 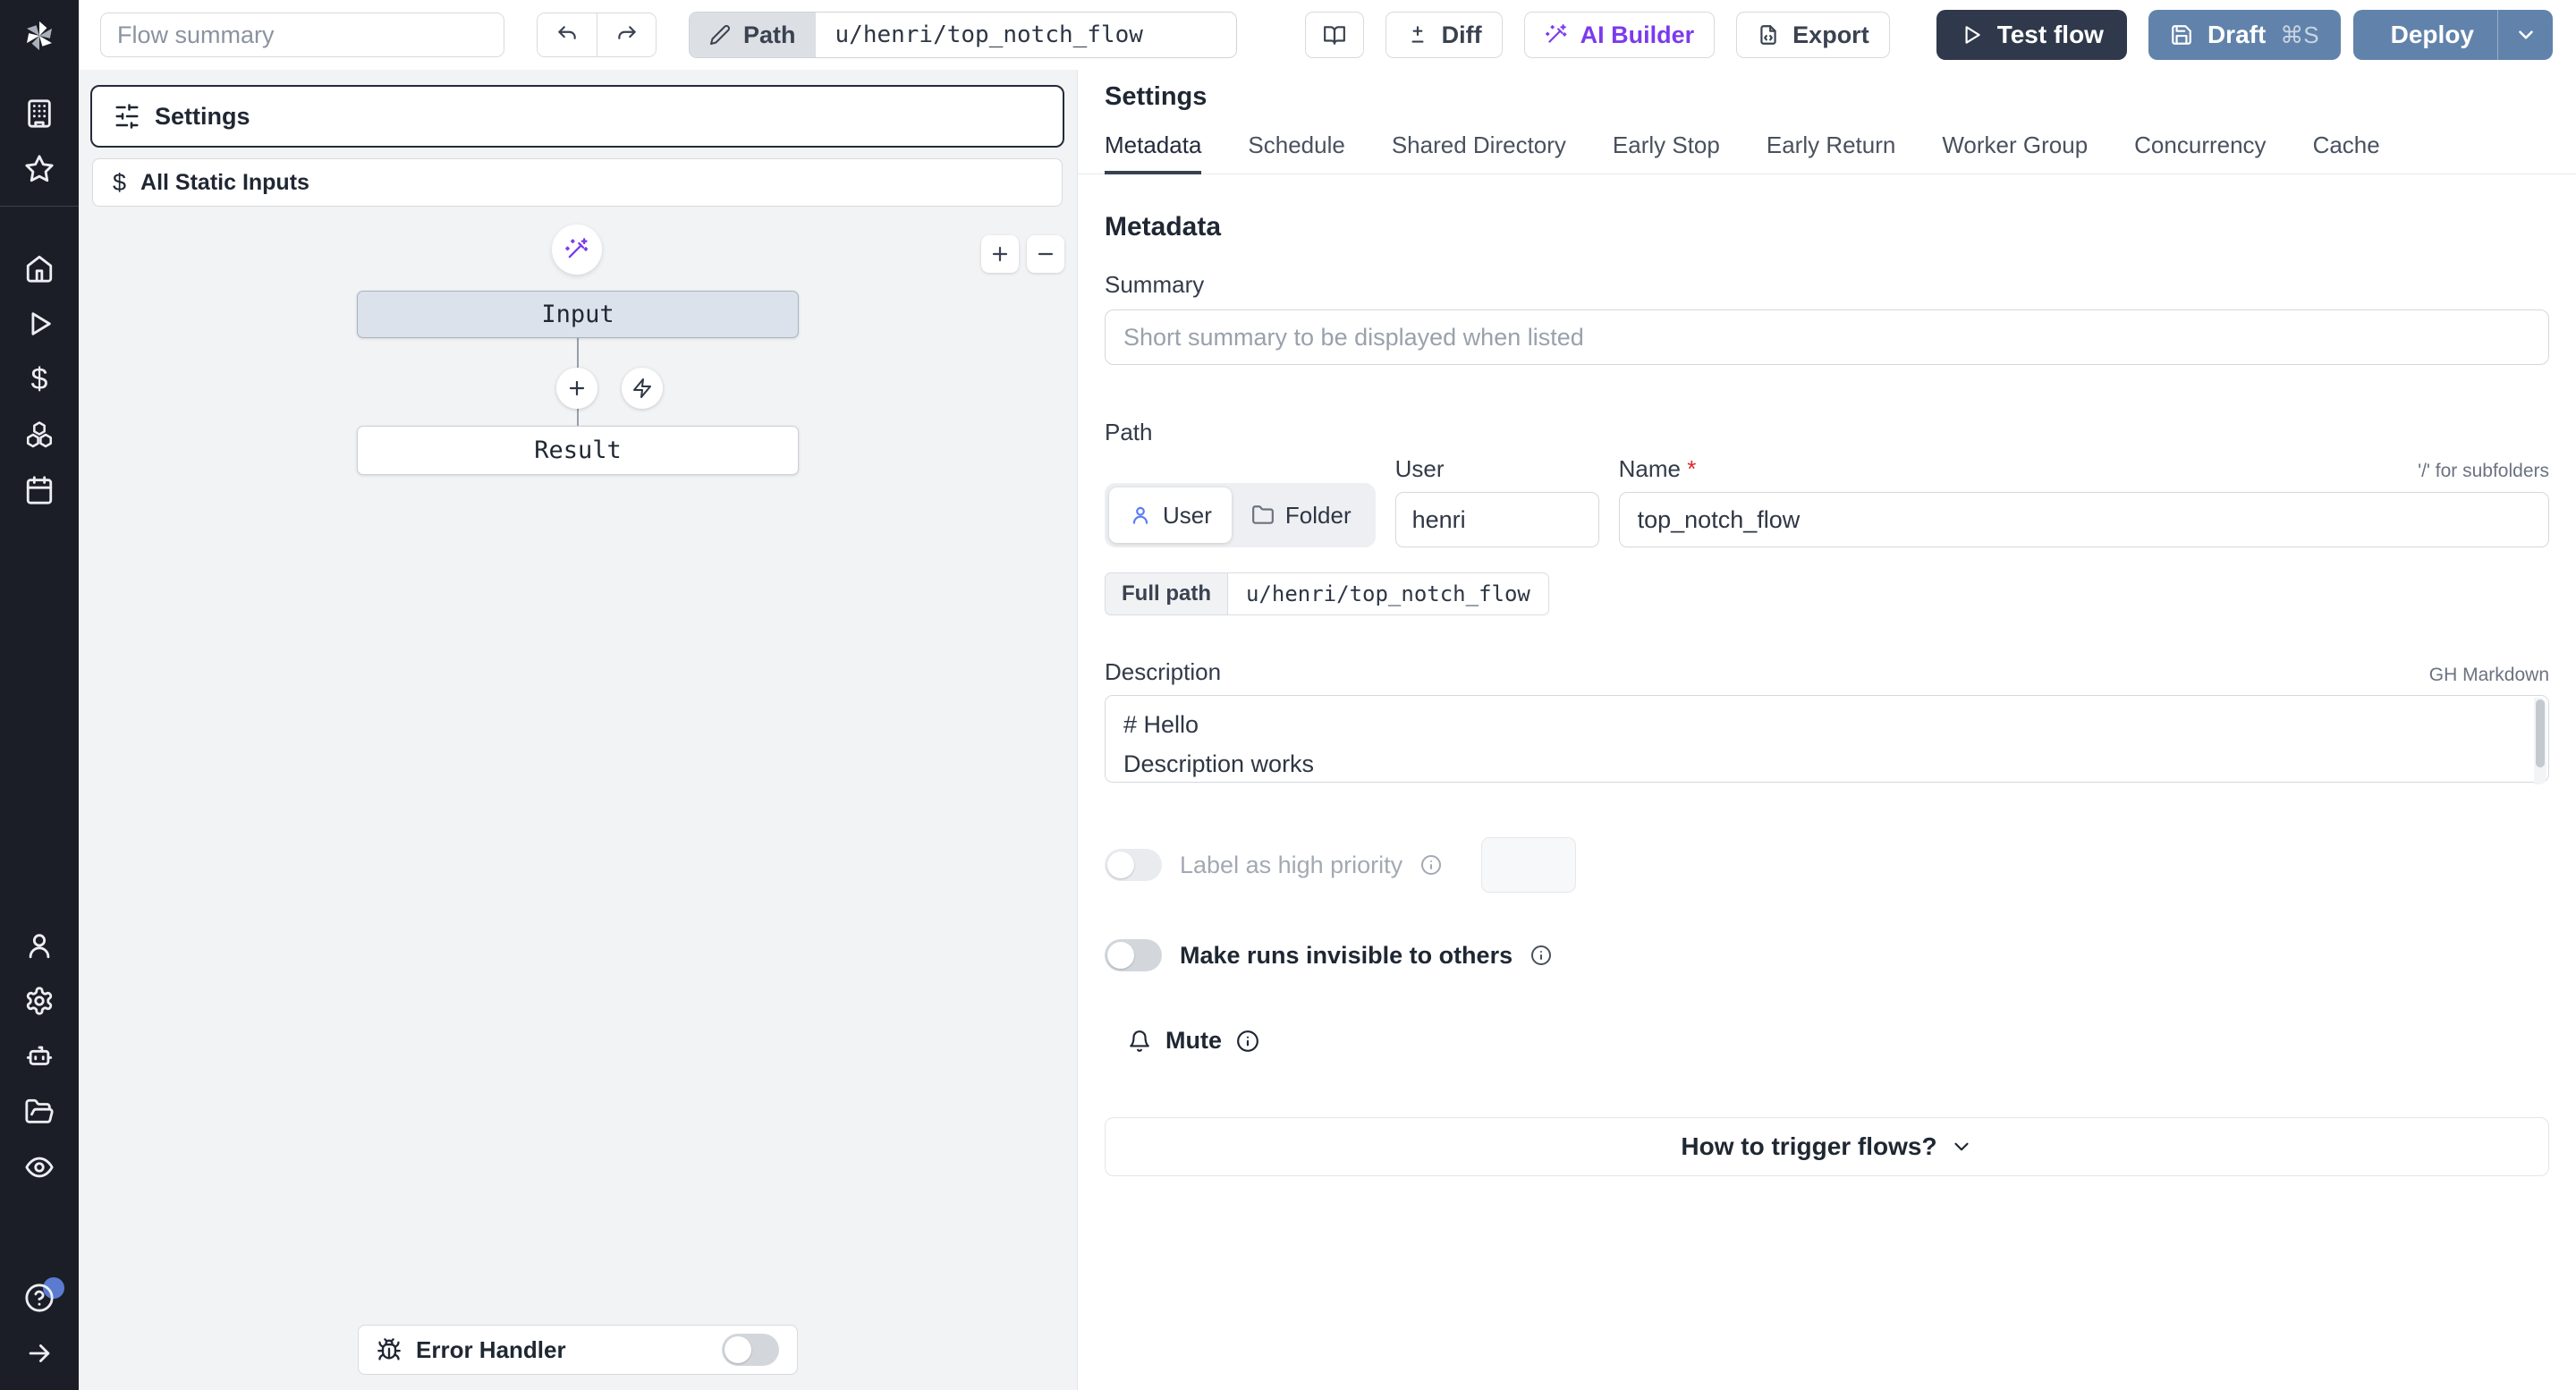 What do you see at coordinates (1461, 34) in the screenshot?
I see `diff-label: Diff` at bounding box center [1461, 34].